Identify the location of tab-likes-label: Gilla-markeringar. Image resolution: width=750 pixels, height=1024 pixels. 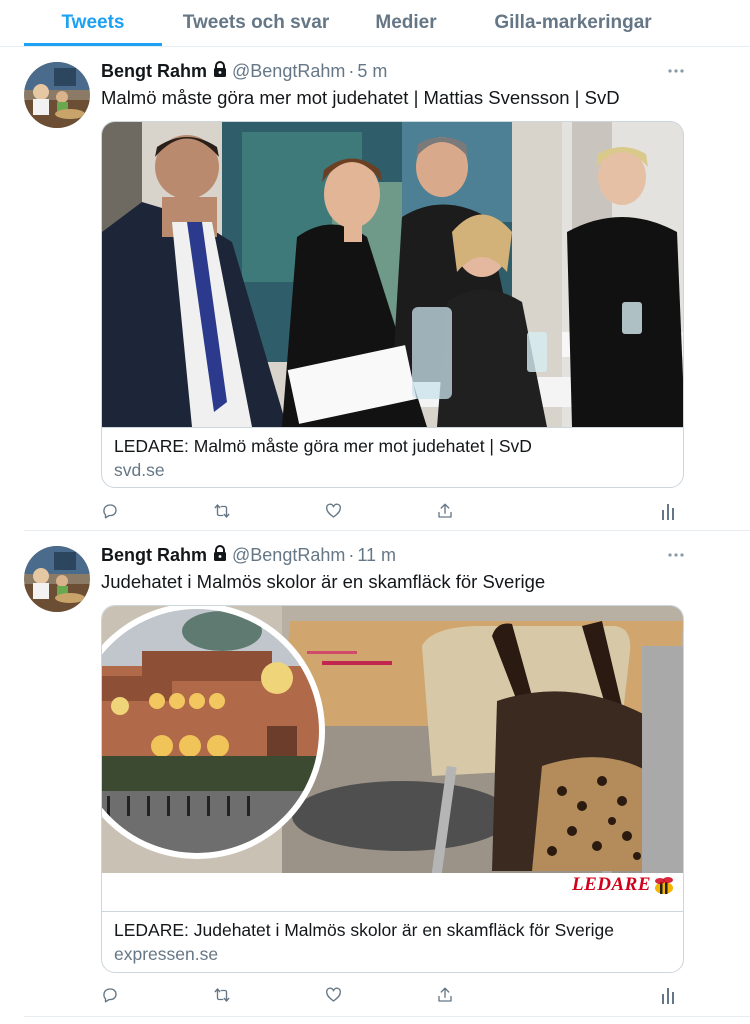
(573, 22).